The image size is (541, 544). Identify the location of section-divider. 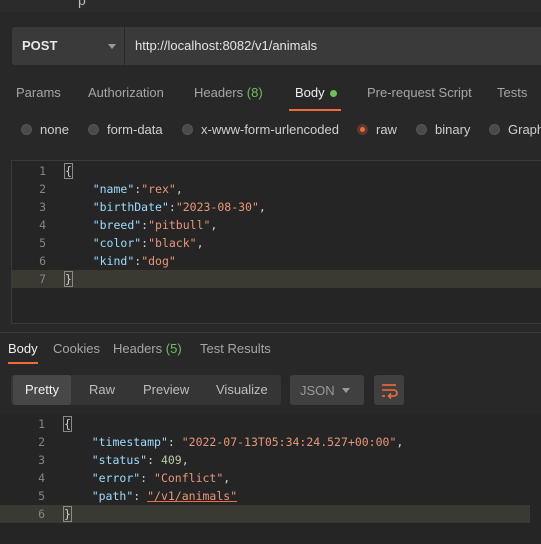
(270, 332).